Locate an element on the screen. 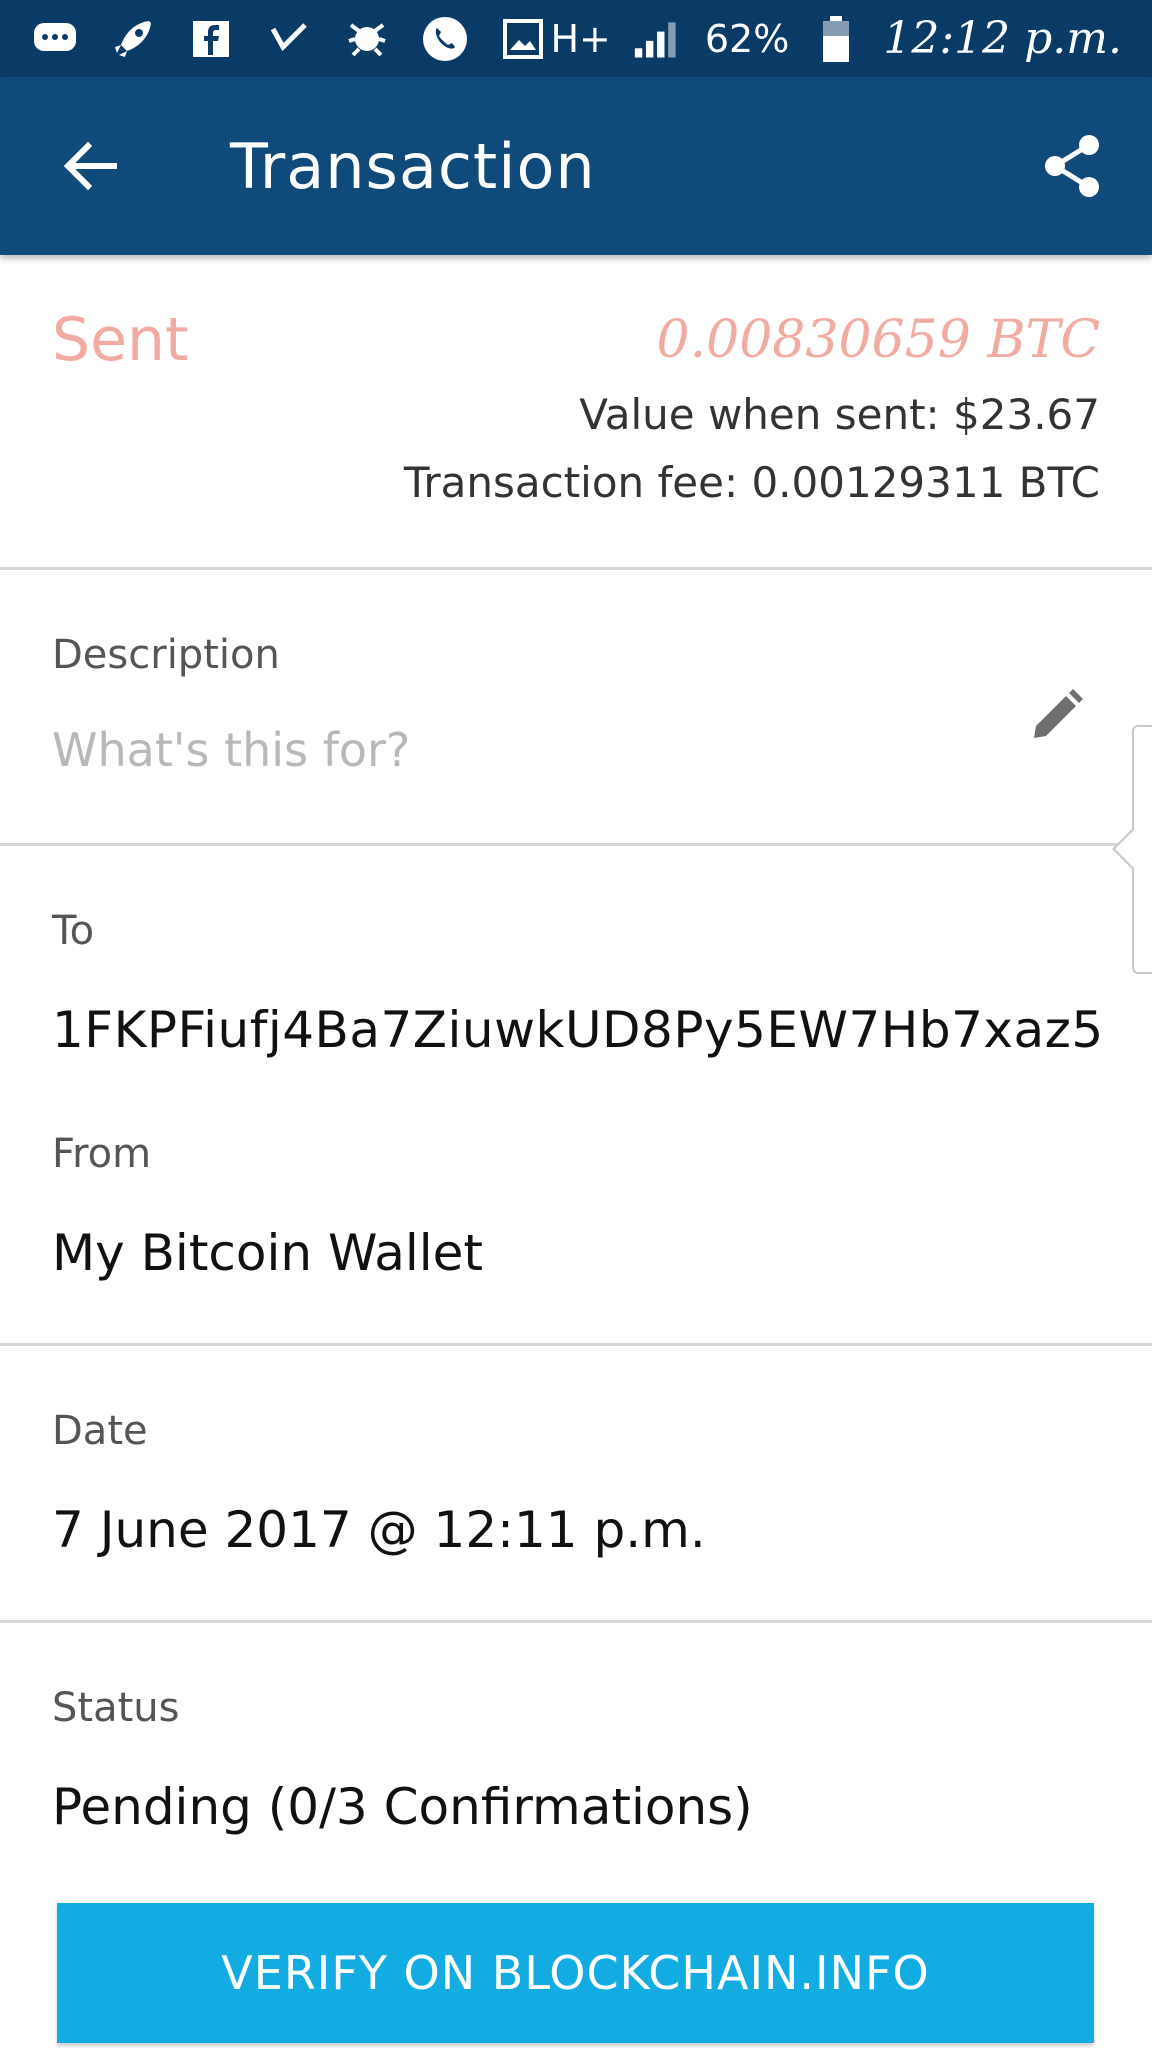 Image resolution: width=1152 pixels, height=2048 pixels. page-title: Transaction is located at coordinates (413, 166).